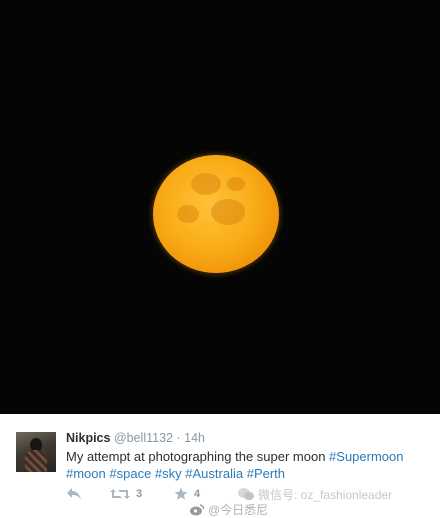  Describe the element at coordinates (197, 494) in the screenshot. I see `favorite-count: 4` at that location.